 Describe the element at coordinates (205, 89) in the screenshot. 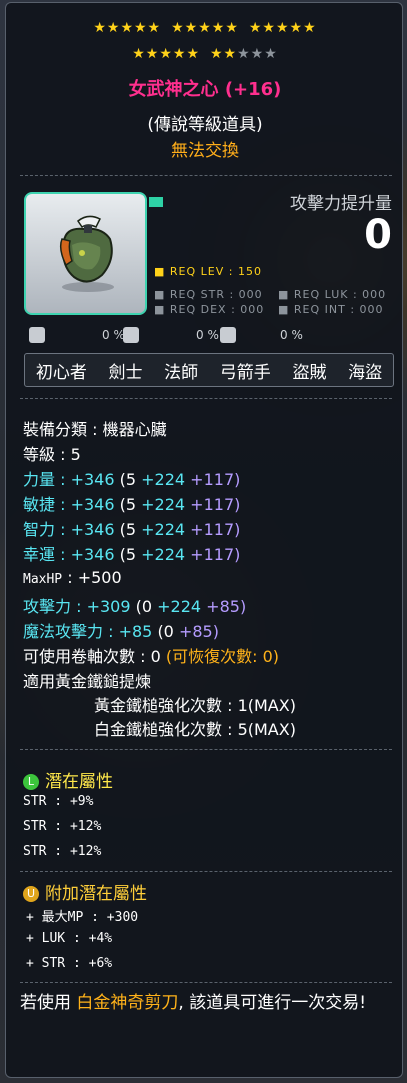

I see `item-name: 女武神之心 (+16)` at that location.